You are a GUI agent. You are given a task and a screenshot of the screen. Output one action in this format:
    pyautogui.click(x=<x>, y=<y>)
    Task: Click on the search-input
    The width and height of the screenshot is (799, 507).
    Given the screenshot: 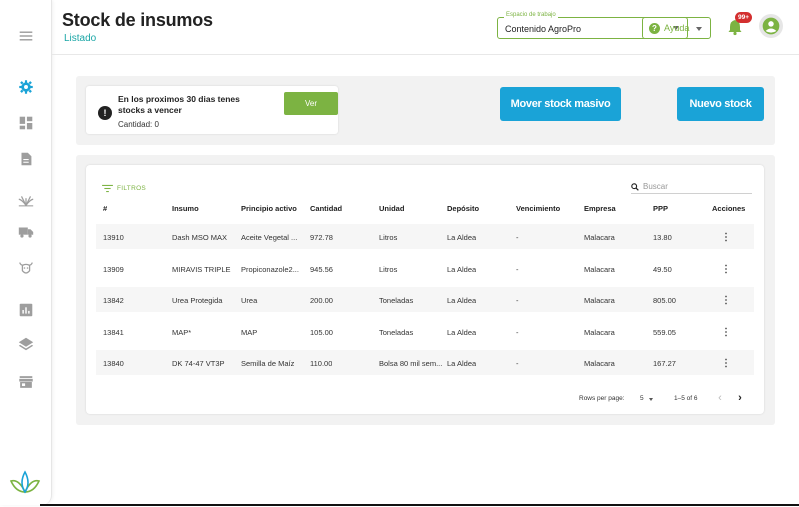 What is the action you would take?
    pyautogui.click(x=693, y=186)
    